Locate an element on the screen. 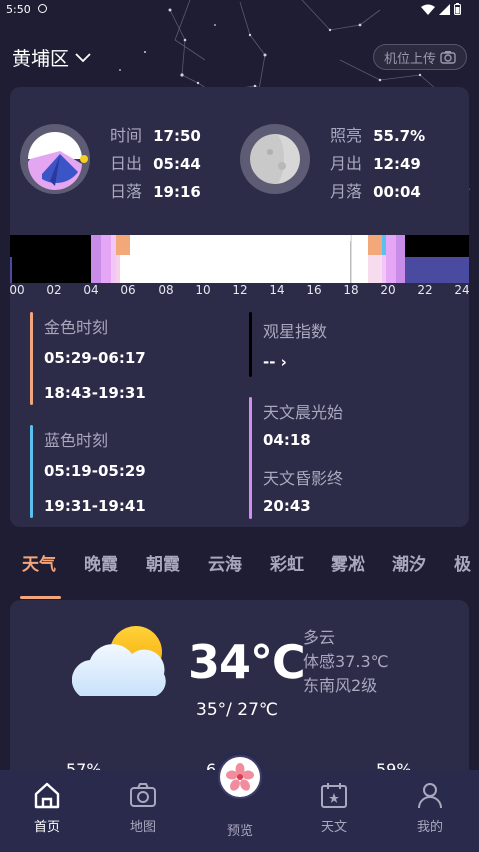  sun-dial is located at coordinates (55, 159).